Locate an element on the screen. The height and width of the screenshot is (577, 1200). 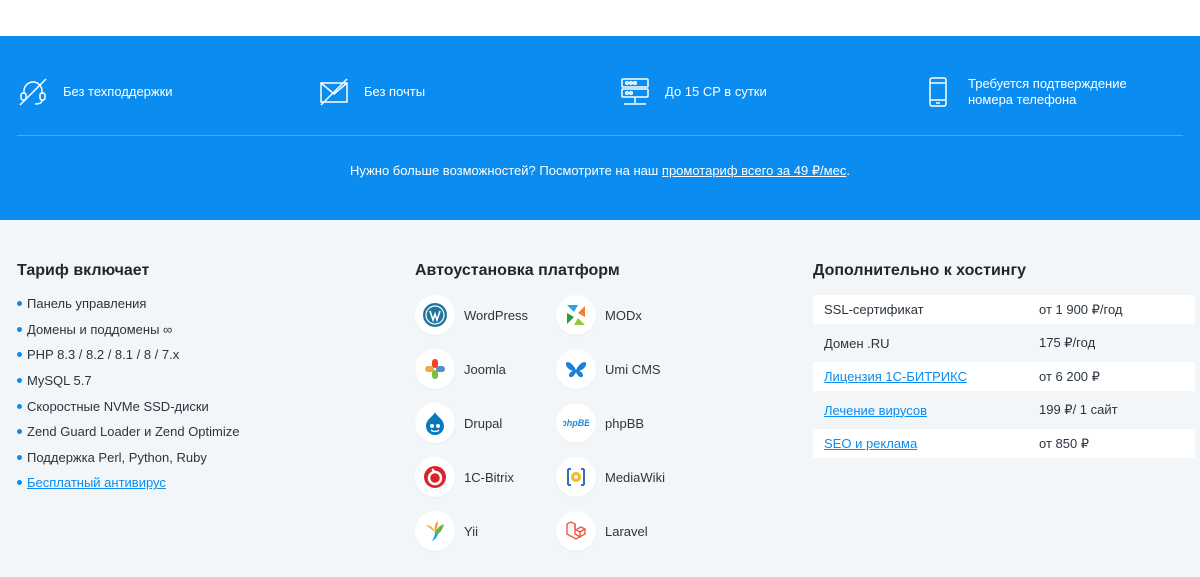
platform-name: Drupal is located at coordinates (483, 423).